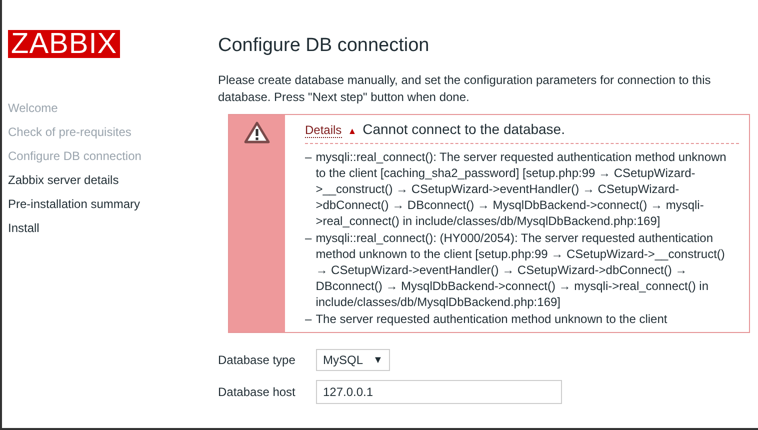 The height and width of the screenshot is (430, 758). I want to click on wizard-step: Pre-installation summary, so click(109, 204).